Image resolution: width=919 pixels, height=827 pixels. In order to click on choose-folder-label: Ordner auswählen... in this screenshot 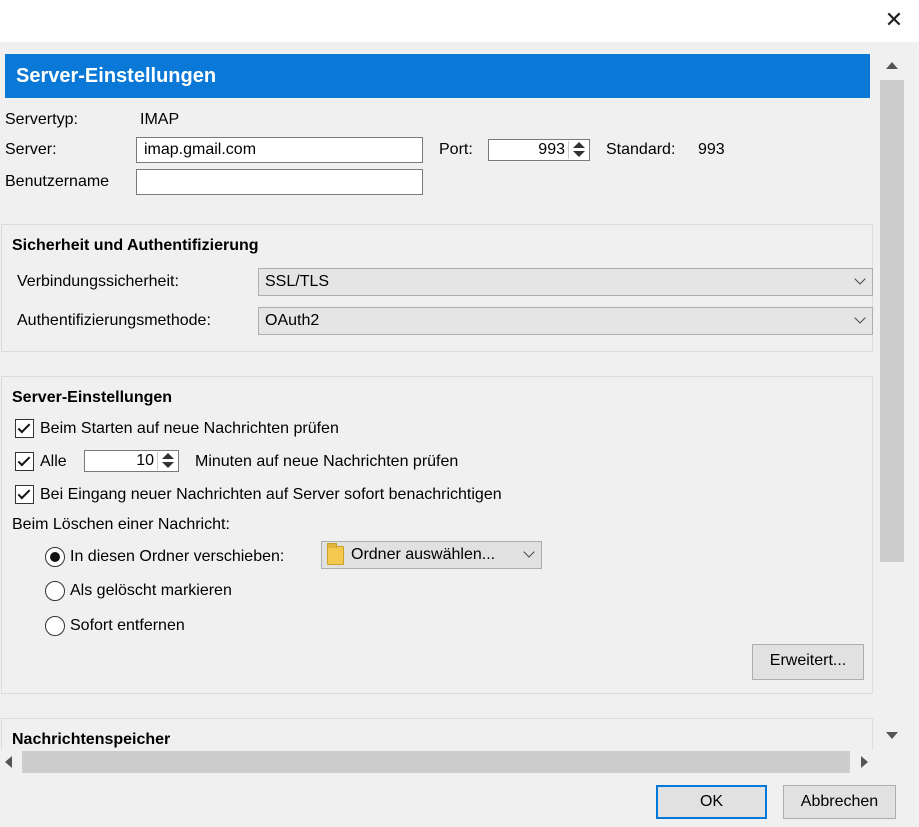, I will do `click(423, 554)`.